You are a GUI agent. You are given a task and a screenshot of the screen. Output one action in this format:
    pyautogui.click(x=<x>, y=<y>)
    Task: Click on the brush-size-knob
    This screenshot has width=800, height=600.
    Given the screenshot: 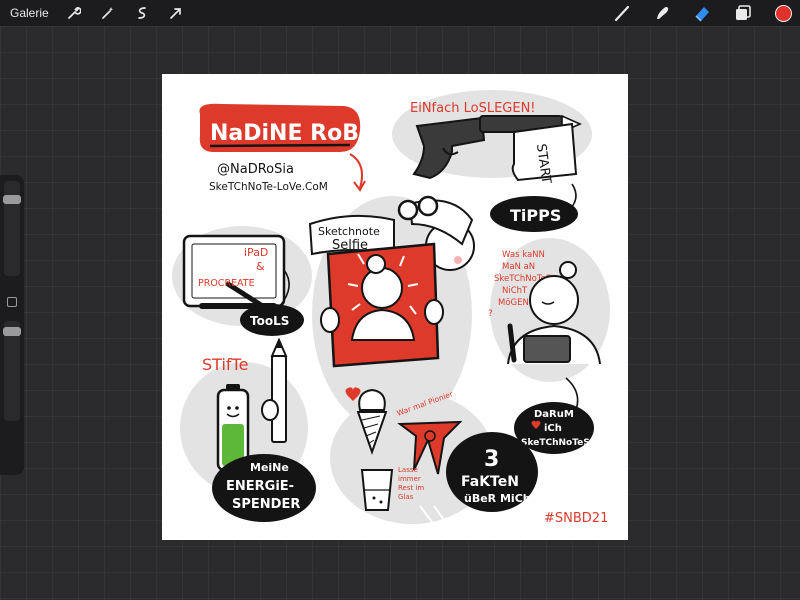 What is the action you would take?
    pyautogui.click(x=12, y=199)
    